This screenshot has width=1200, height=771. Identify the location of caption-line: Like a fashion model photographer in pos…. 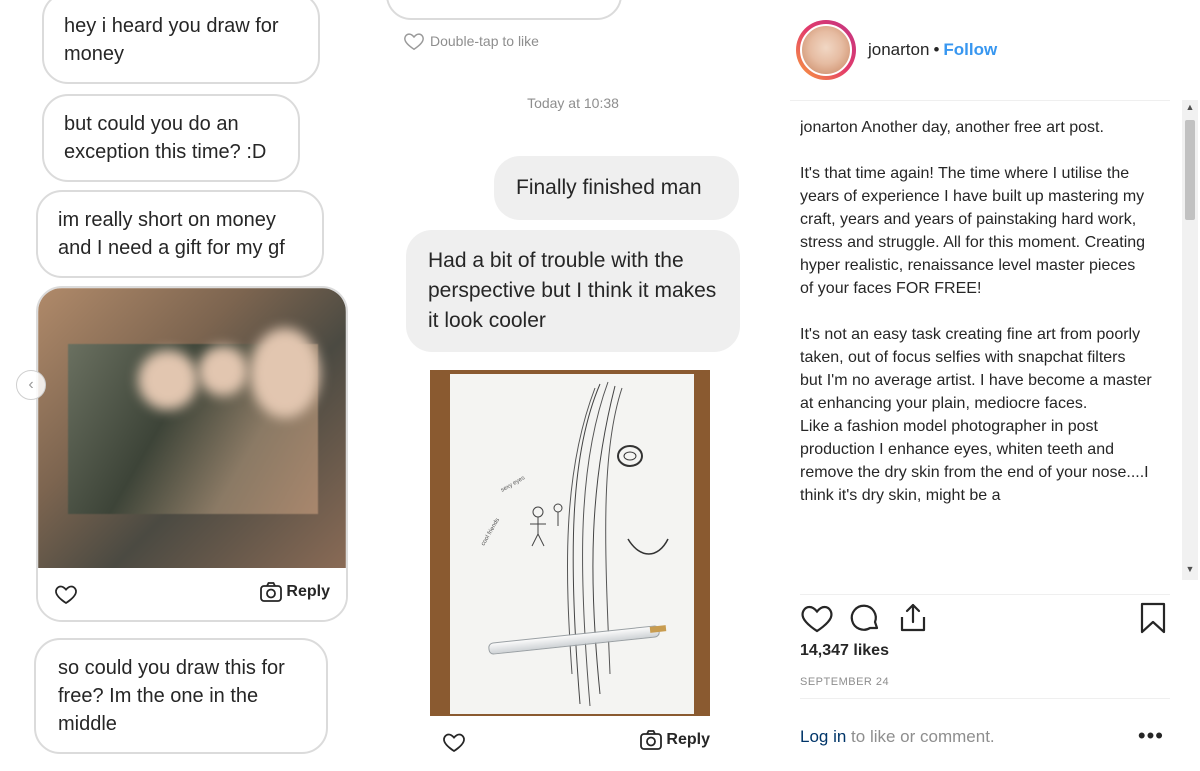
(974, 461).